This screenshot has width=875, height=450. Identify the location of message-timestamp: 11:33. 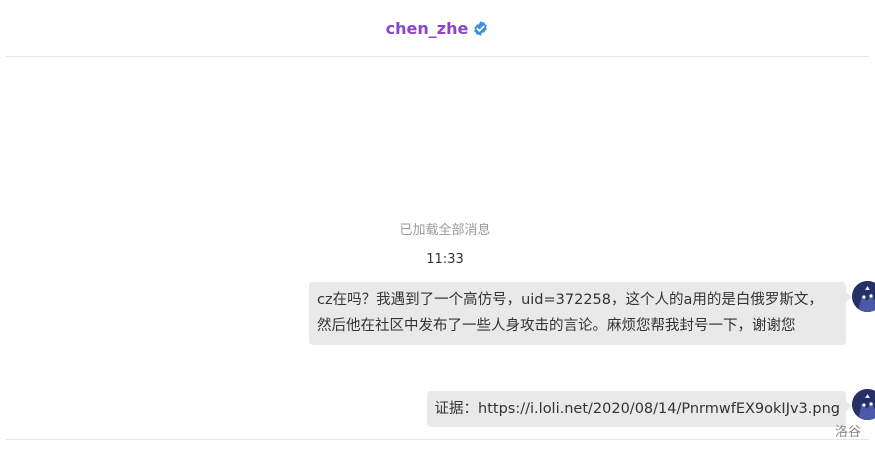
(445, 259).